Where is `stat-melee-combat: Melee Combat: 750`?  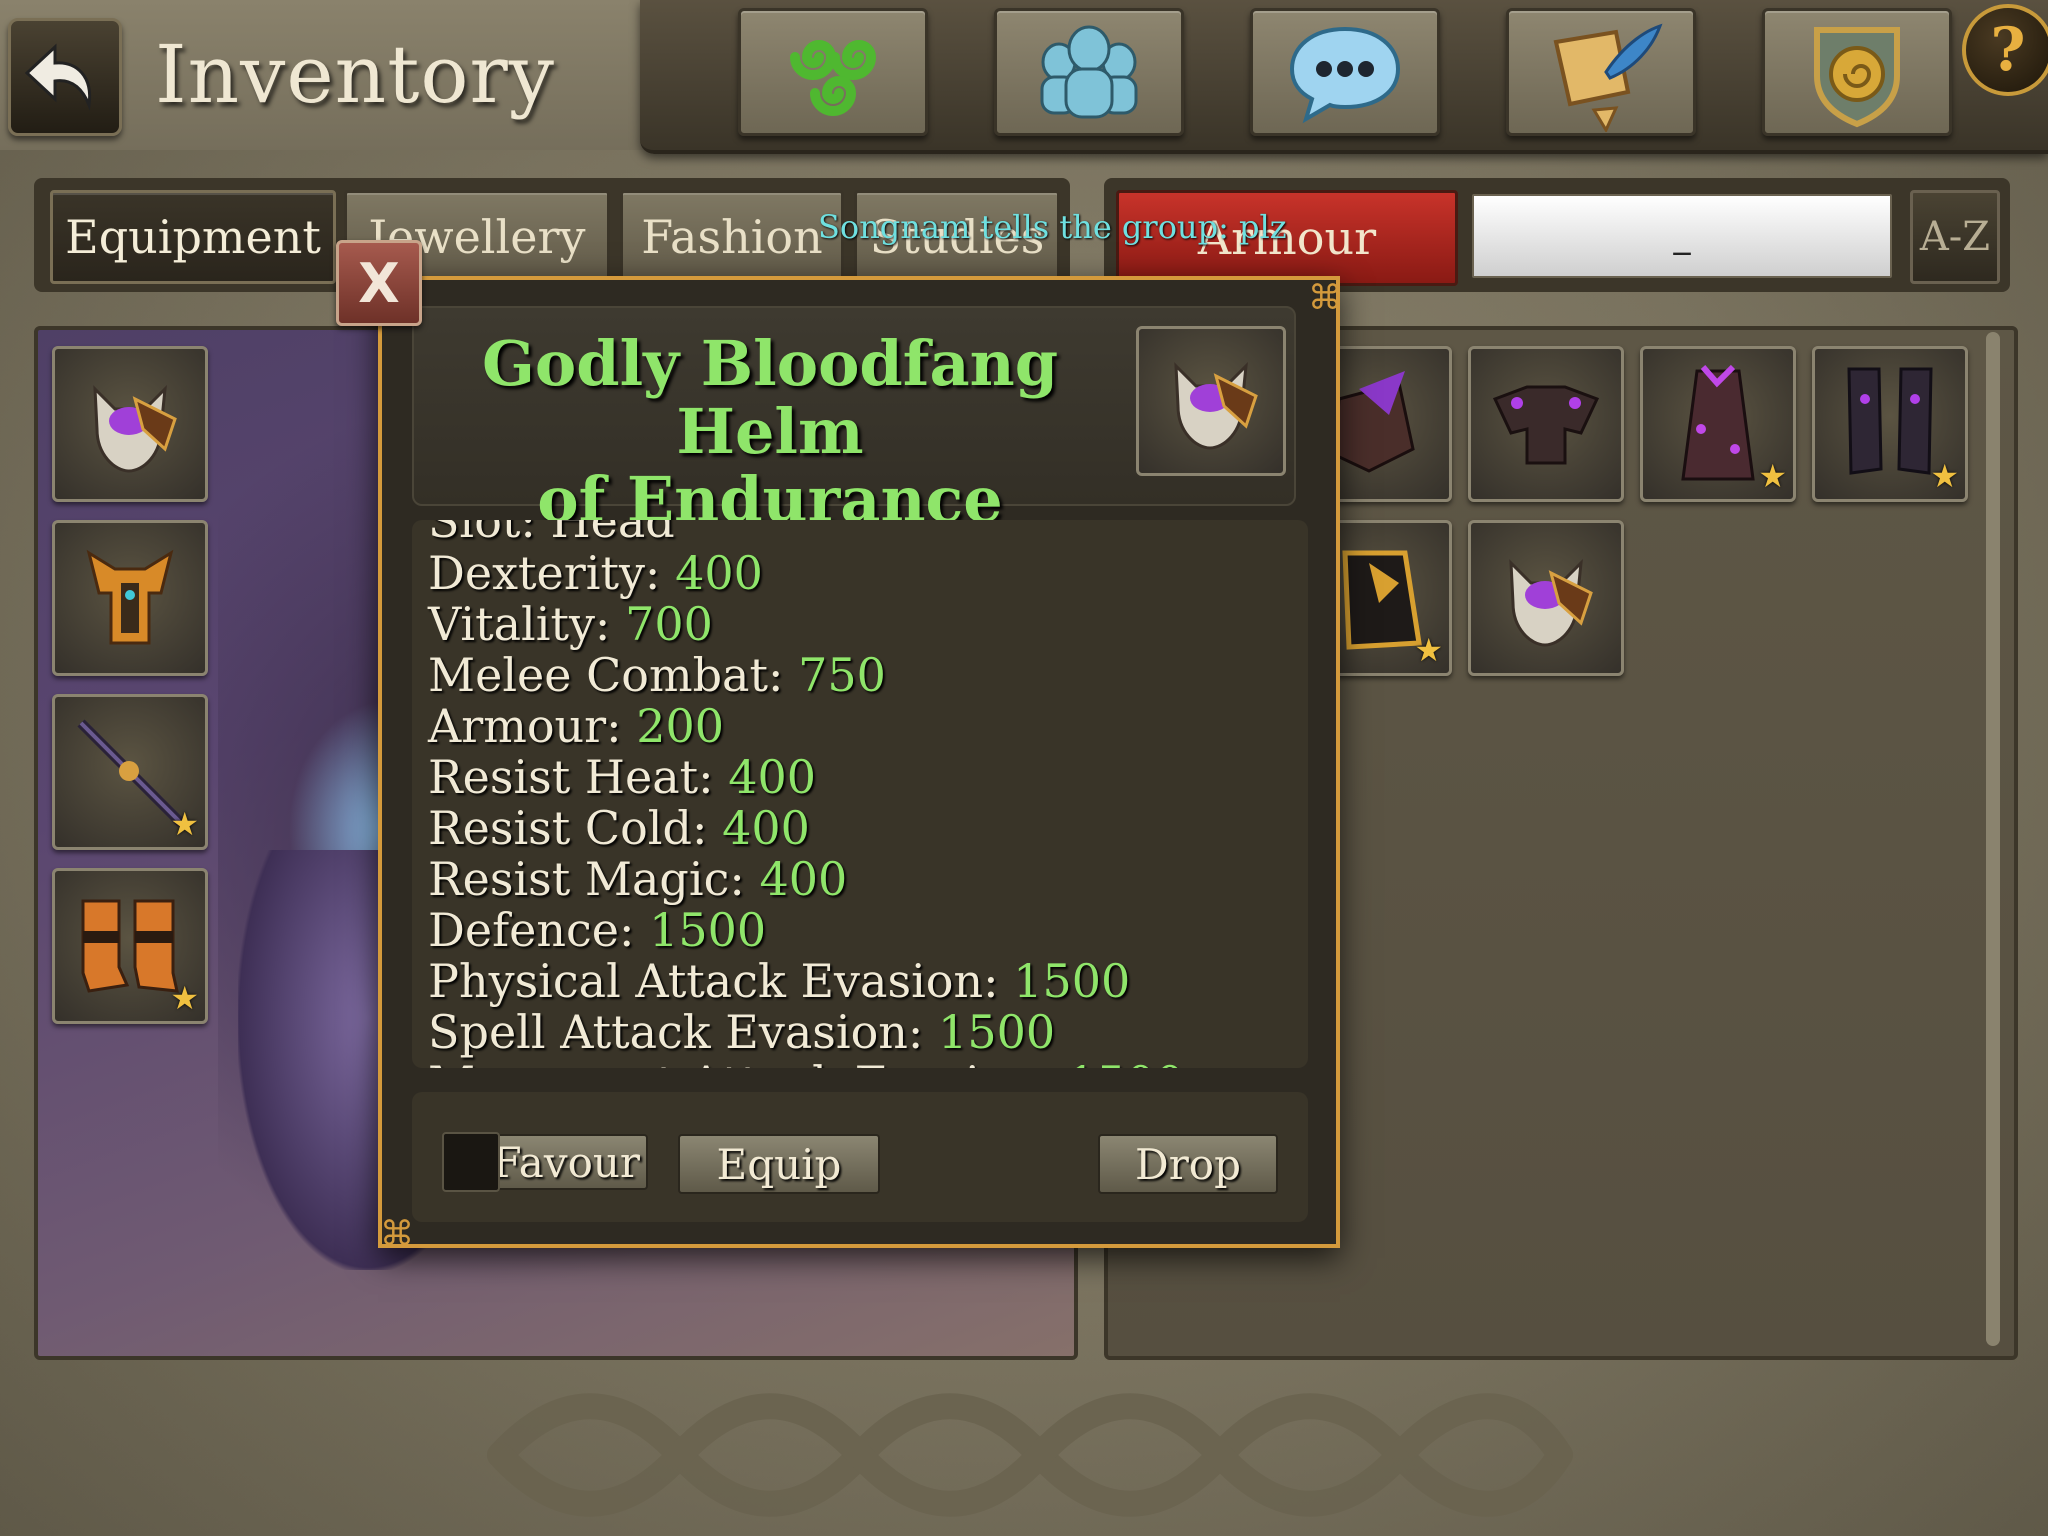 stat-melee-combat: Melee Combat: 750 is located at coordinates (657, 675).